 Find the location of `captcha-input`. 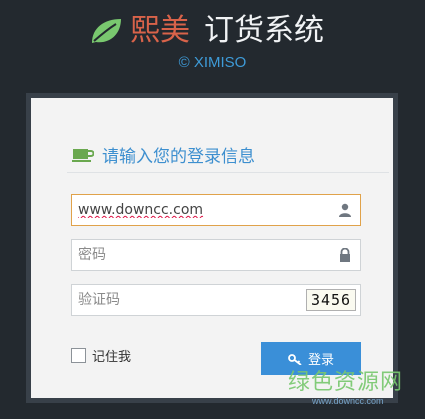

captcha-input is located at coordinates (178, 300).